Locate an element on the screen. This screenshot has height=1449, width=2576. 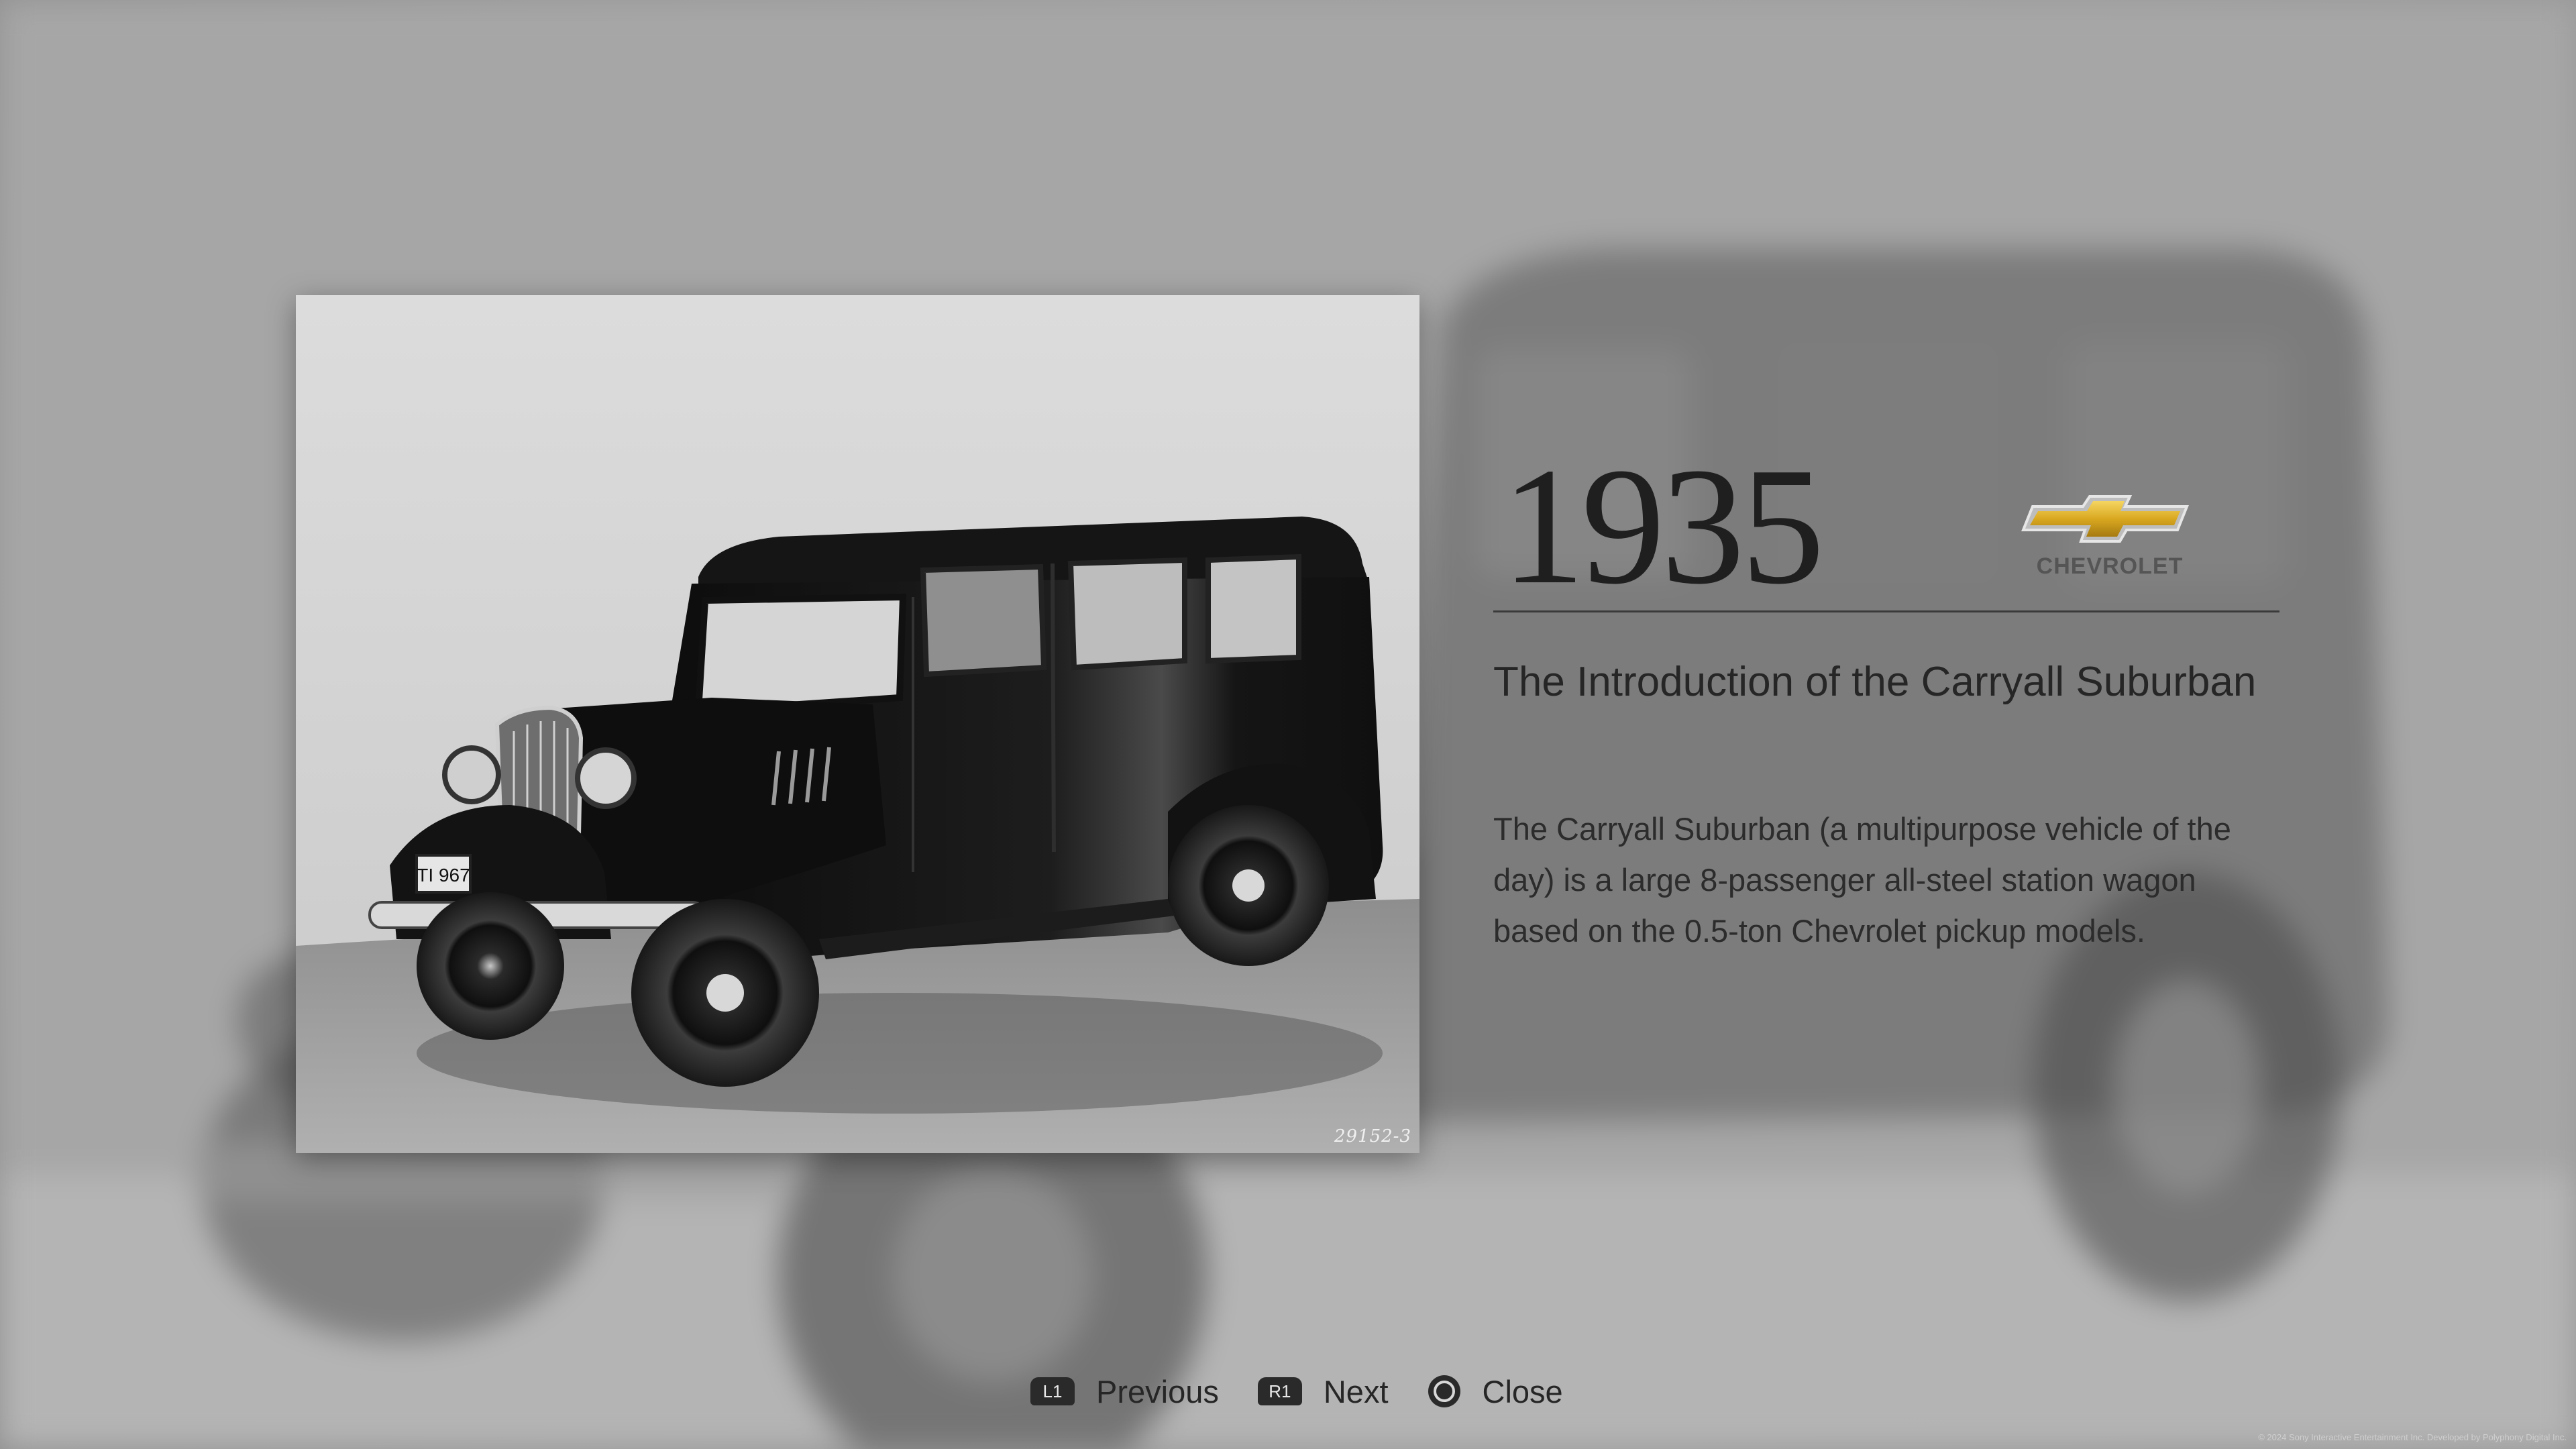
previous-label: Previous is located at coordinates (1157, 1391).